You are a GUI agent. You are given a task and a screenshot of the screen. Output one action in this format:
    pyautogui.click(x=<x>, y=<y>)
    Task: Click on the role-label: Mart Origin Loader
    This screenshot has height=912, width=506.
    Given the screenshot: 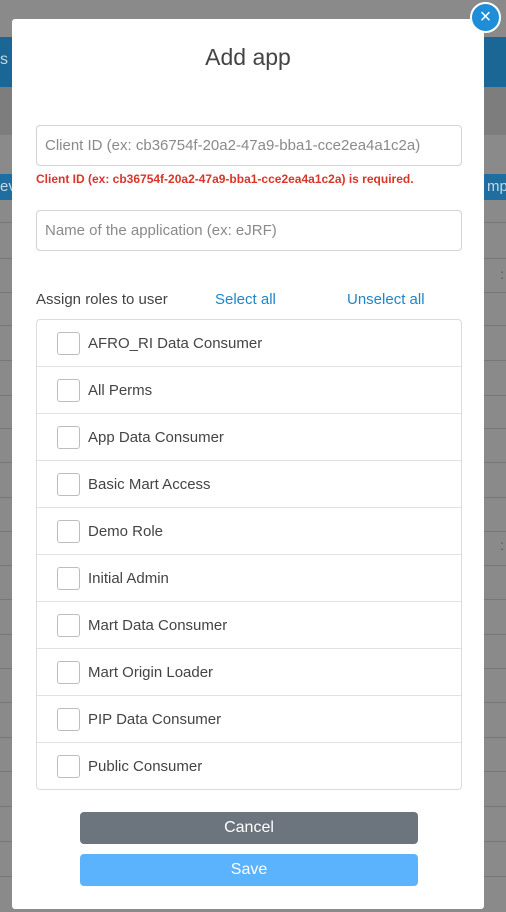 What is the action you would take?
    pyautogui.click(x=151, y=672)
    